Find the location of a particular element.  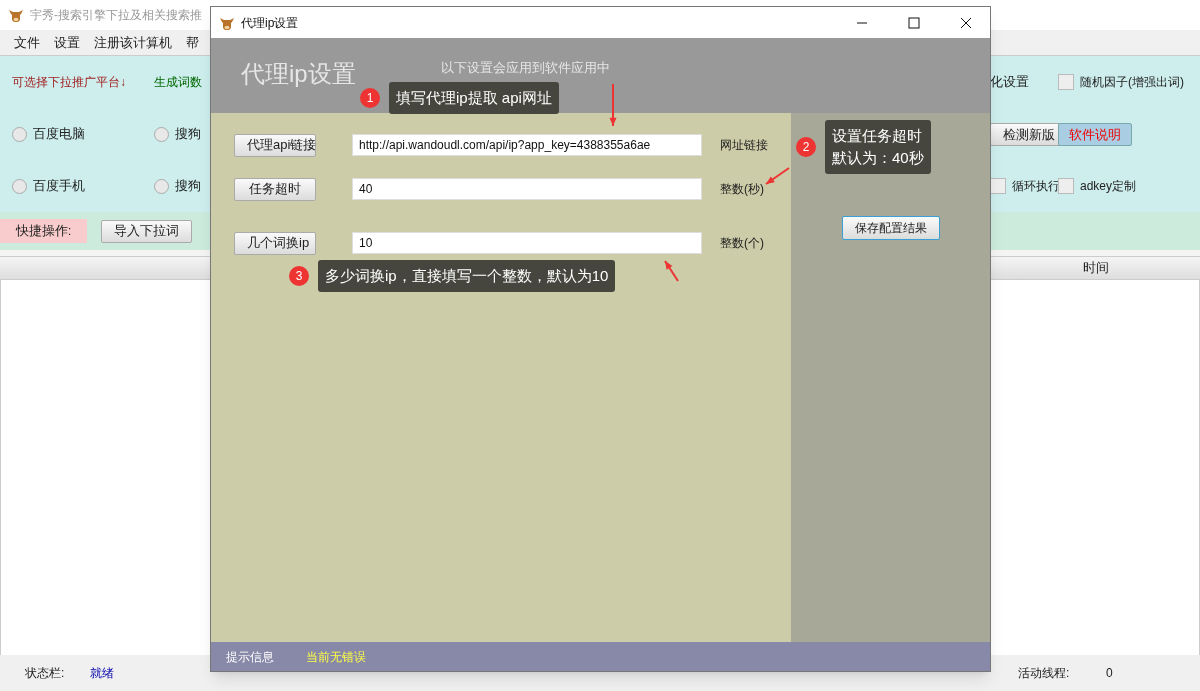

footer-label: 提示信息 is located at coordinates (250, 657).